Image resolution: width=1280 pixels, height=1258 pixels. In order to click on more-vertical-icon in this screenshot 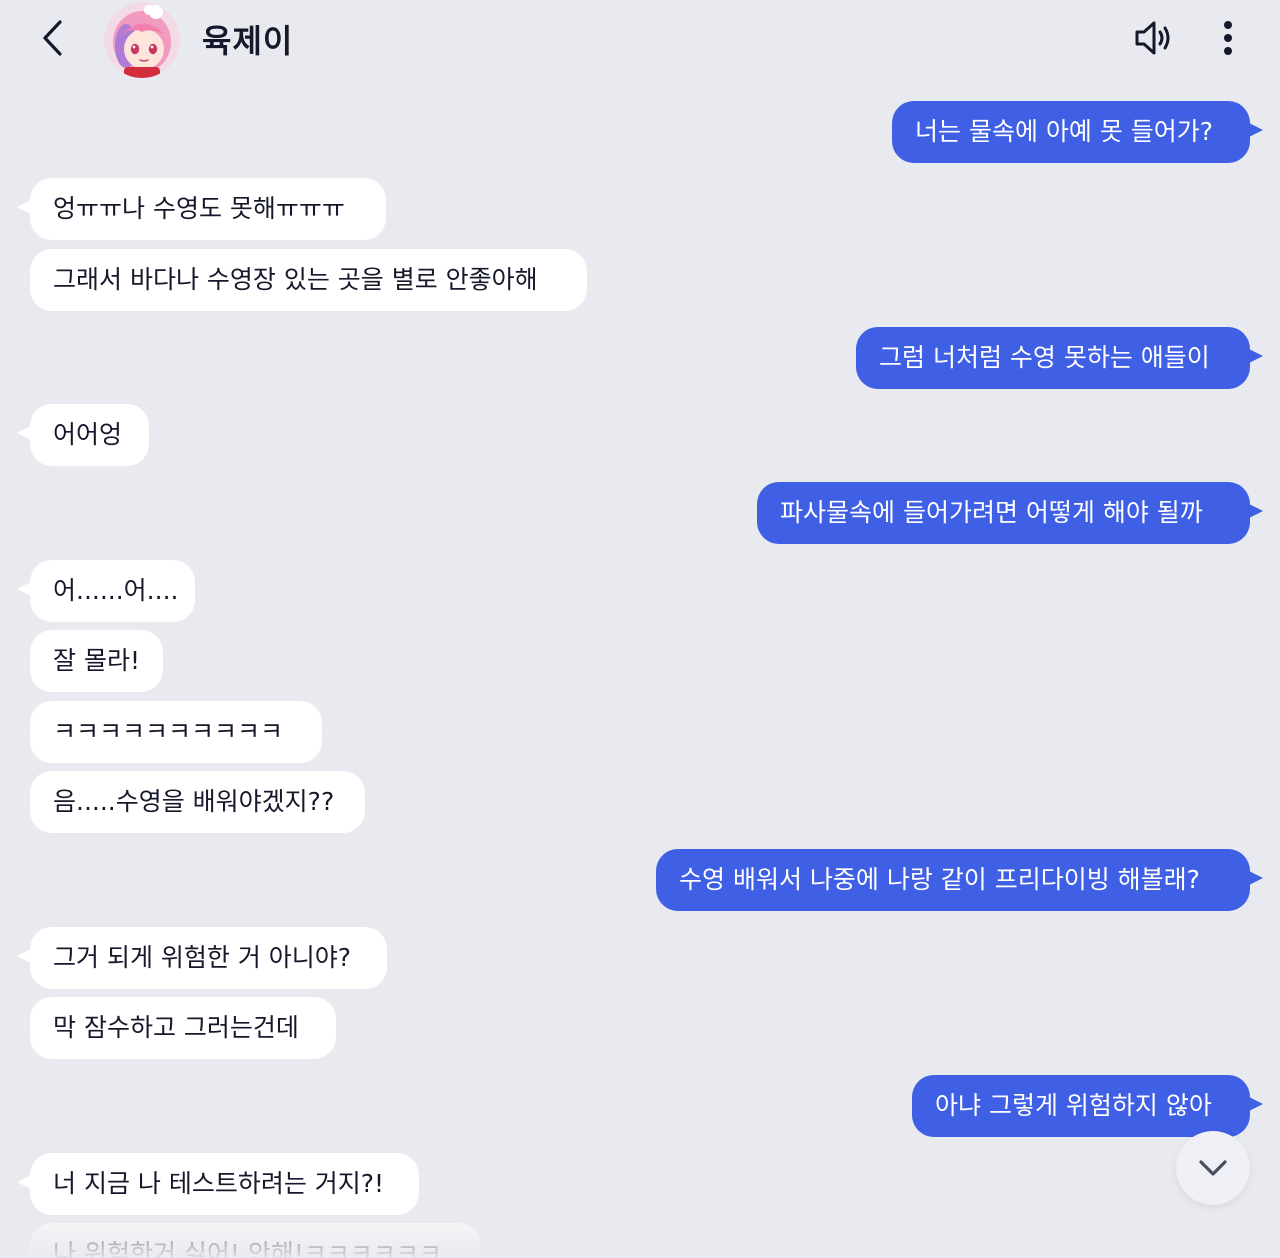, I will do `click(1228, 38)`.